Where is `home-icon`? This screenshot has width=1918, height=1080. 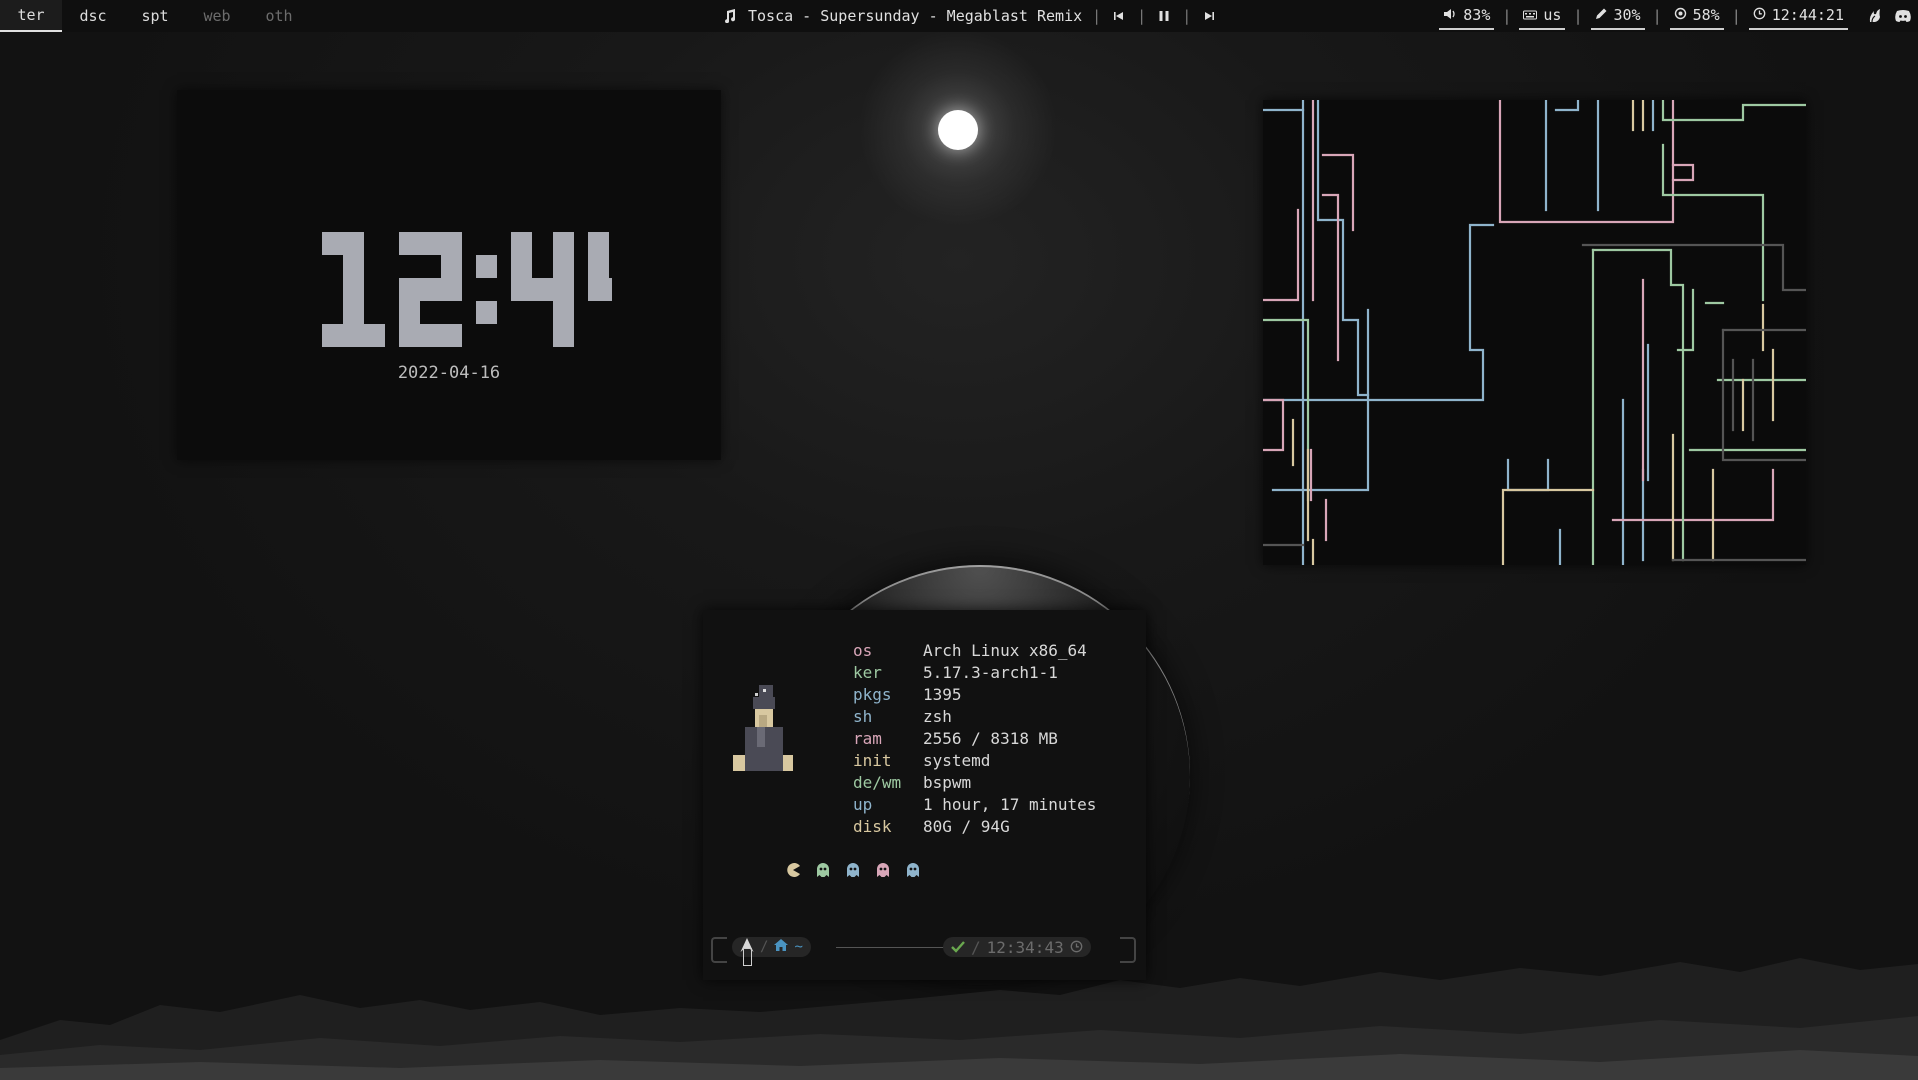
home-icon is located at coordinates (781, 947).